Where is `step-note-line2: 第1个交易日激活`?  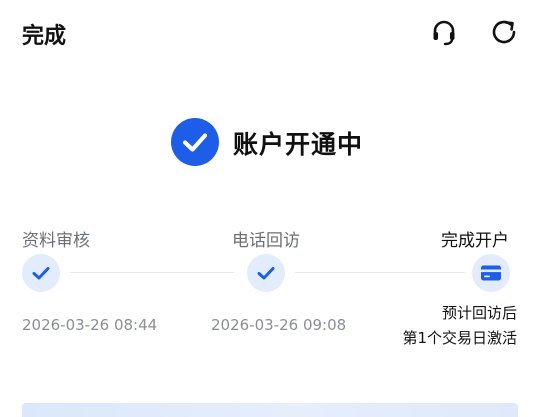 step-note-line2: 第1个交易日激活 is located at coordinates (459, 338).